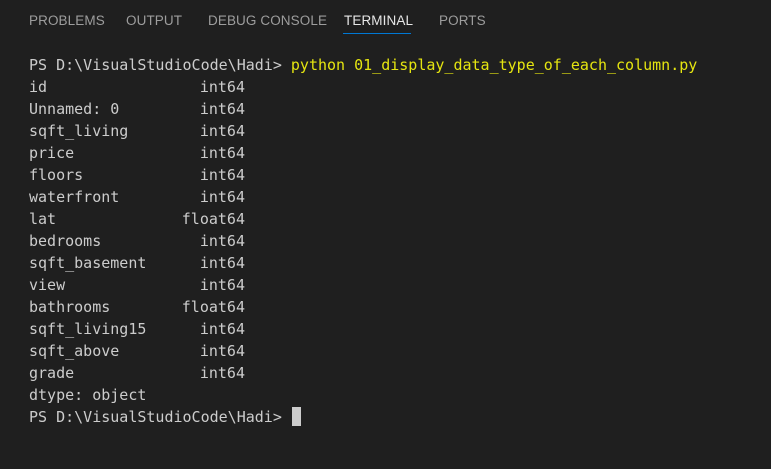  What do you see at coordinates (70, 307) in the screenshot?
I see `column-name: bathrooms` at bounding box center [70, 307].